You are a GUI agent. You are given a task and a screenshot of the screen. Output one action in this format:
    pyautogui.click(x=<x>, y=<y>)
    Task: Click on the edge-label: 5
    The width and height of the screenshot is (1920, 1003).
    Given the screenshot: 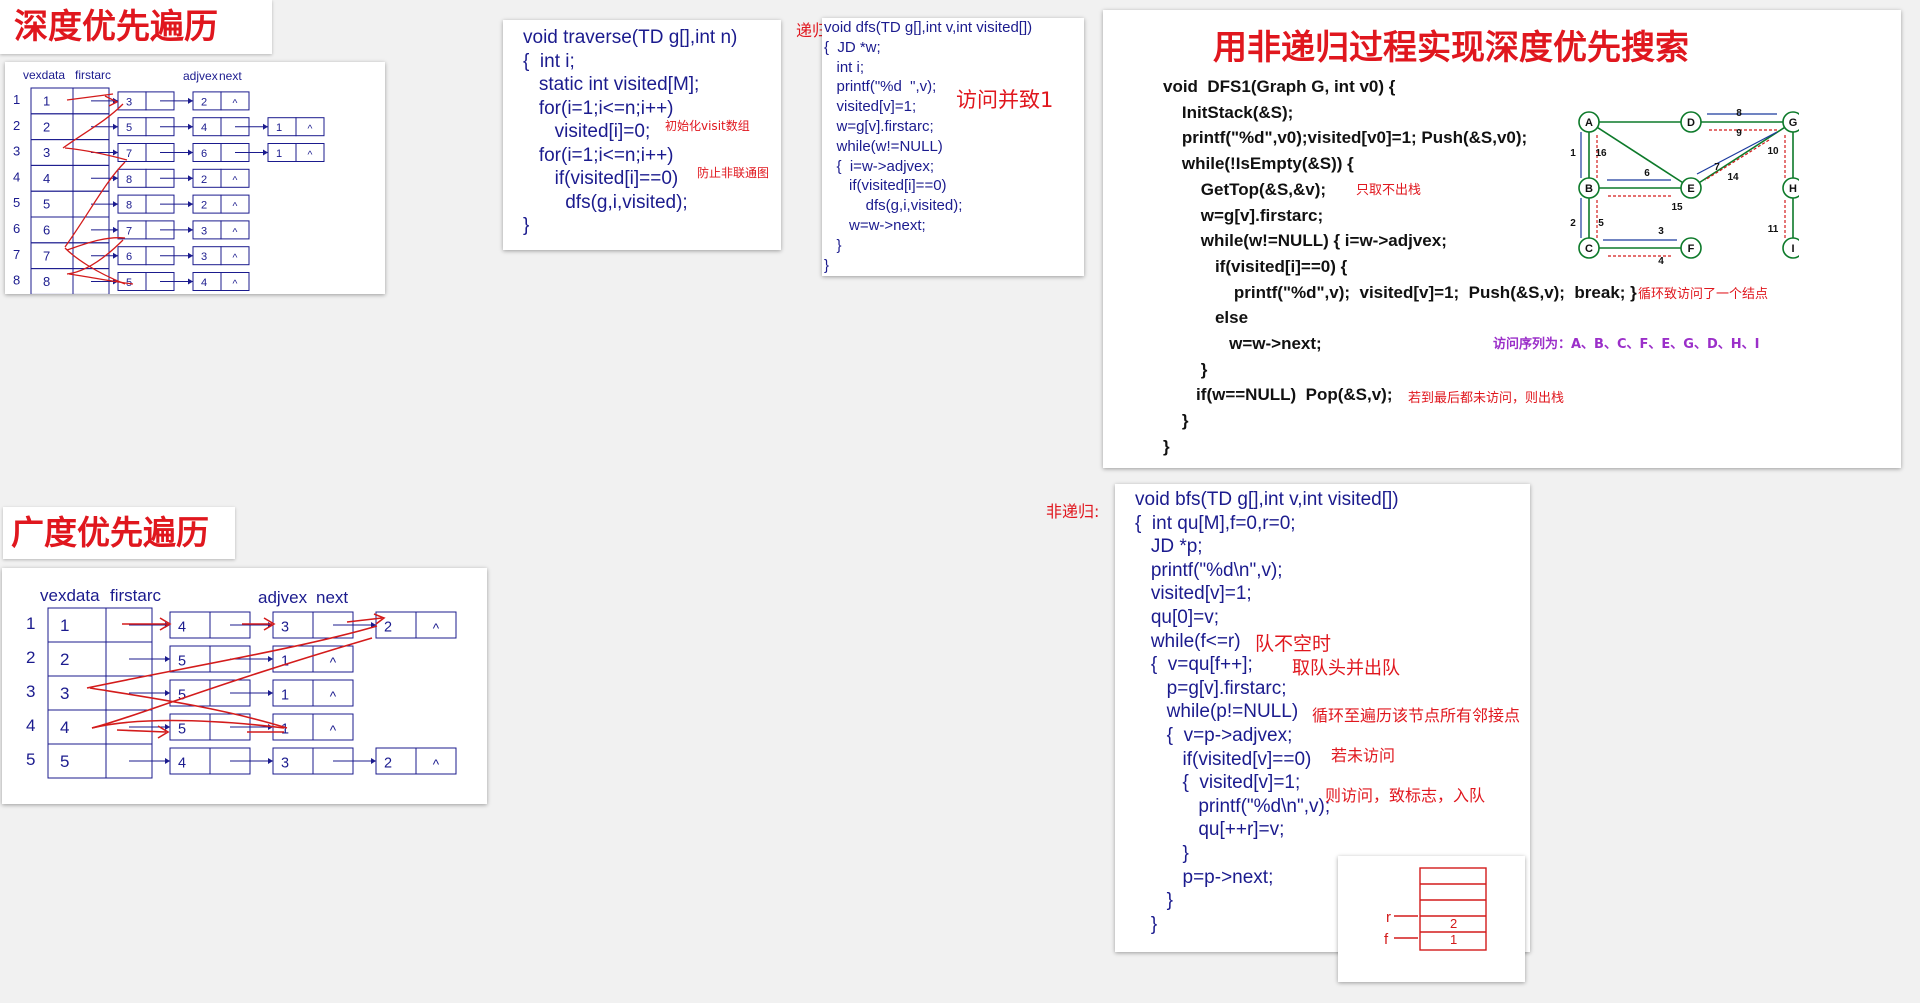 What is the action you would take?
    pyautogui.click(x=1601, y=223)
    